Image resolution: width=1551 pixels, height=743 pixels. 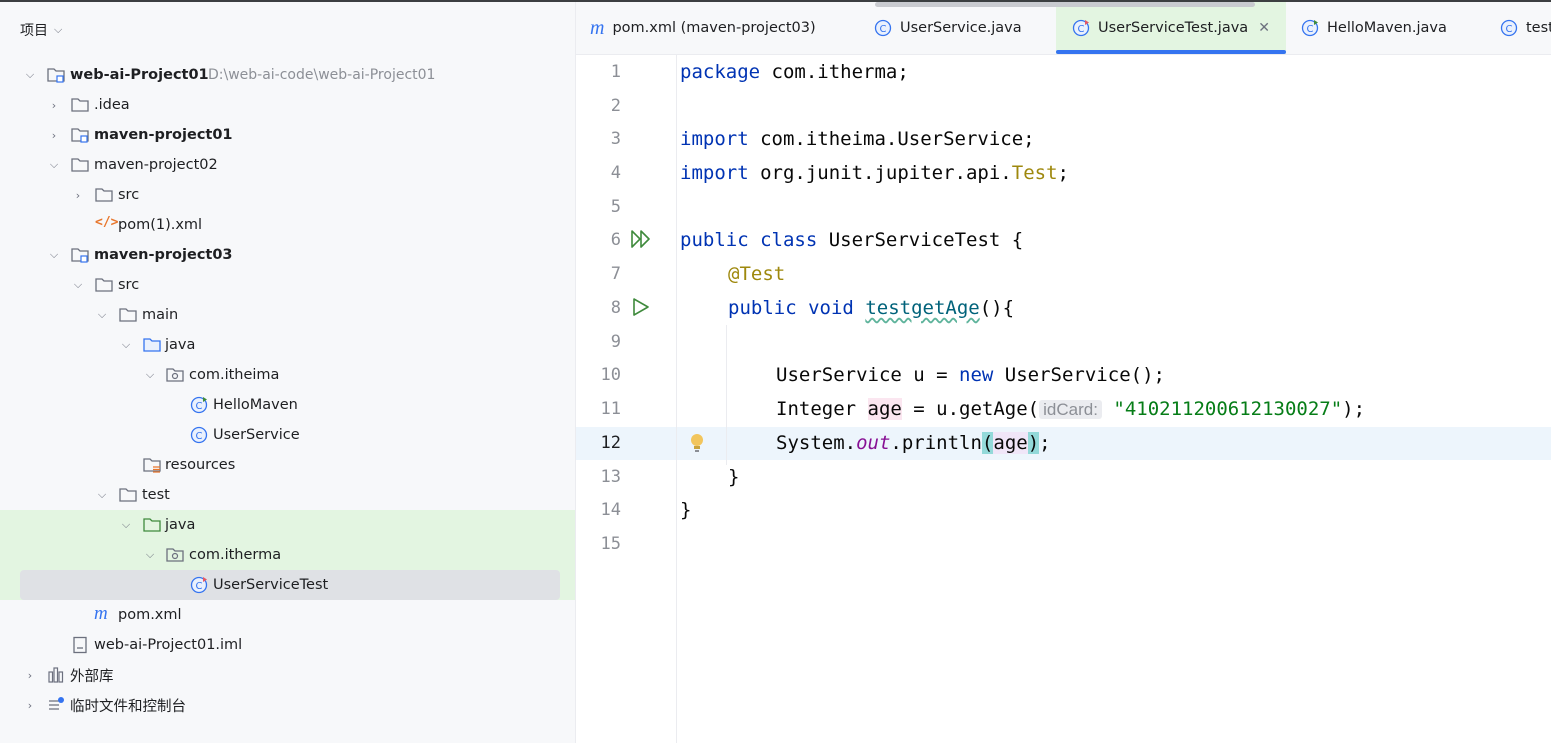 What do you see at coordinates (734, 477) in the screenshot?
I see `code-line-13: }` at bounding box center [734, 477].